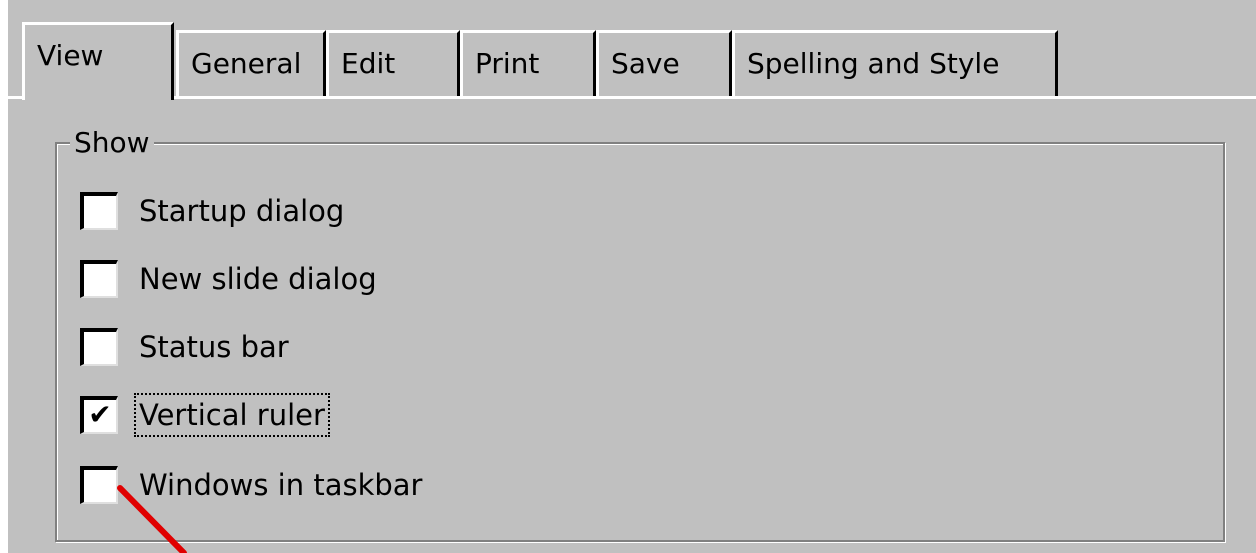 The width and height of the screenshot is (1256, 553). What do you see at coordinates (528, 63) in the screenshot?
I see `tab-print: Print` at bounding box center [528, 63].